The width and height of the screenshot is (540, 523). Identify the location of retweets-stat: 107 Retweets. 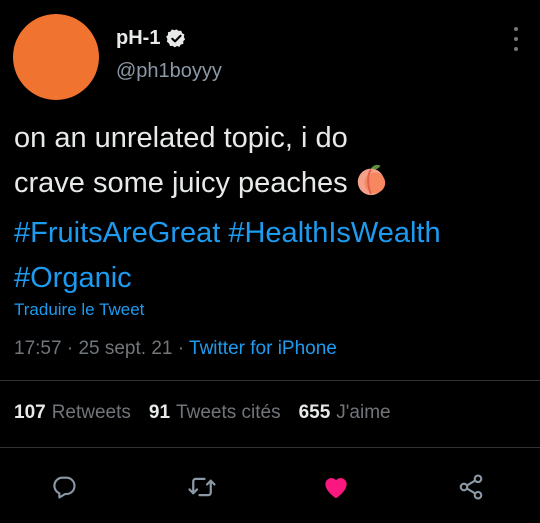
(81, 412).